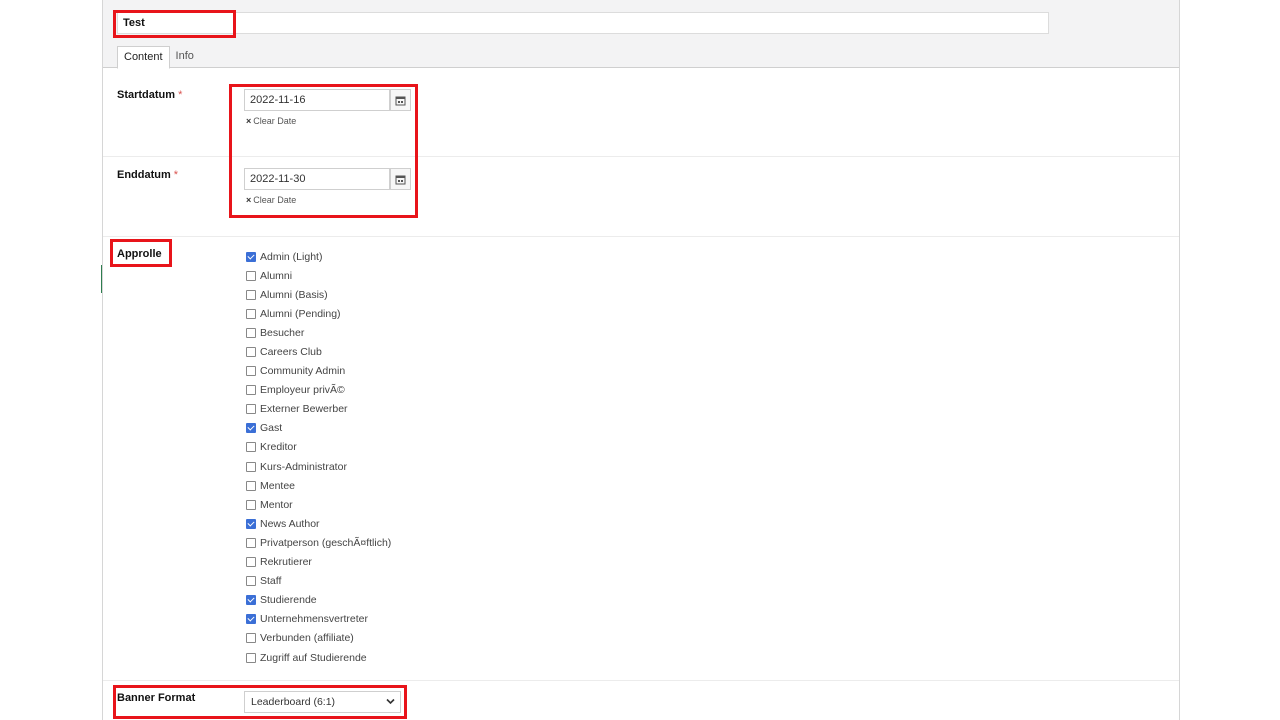 The width and height of the screenshot is (1280, 720). What do you see at coordinates (318, 581) in the screenshot?
I see `approlle-option: Staff` at bounding box center [318, 581].